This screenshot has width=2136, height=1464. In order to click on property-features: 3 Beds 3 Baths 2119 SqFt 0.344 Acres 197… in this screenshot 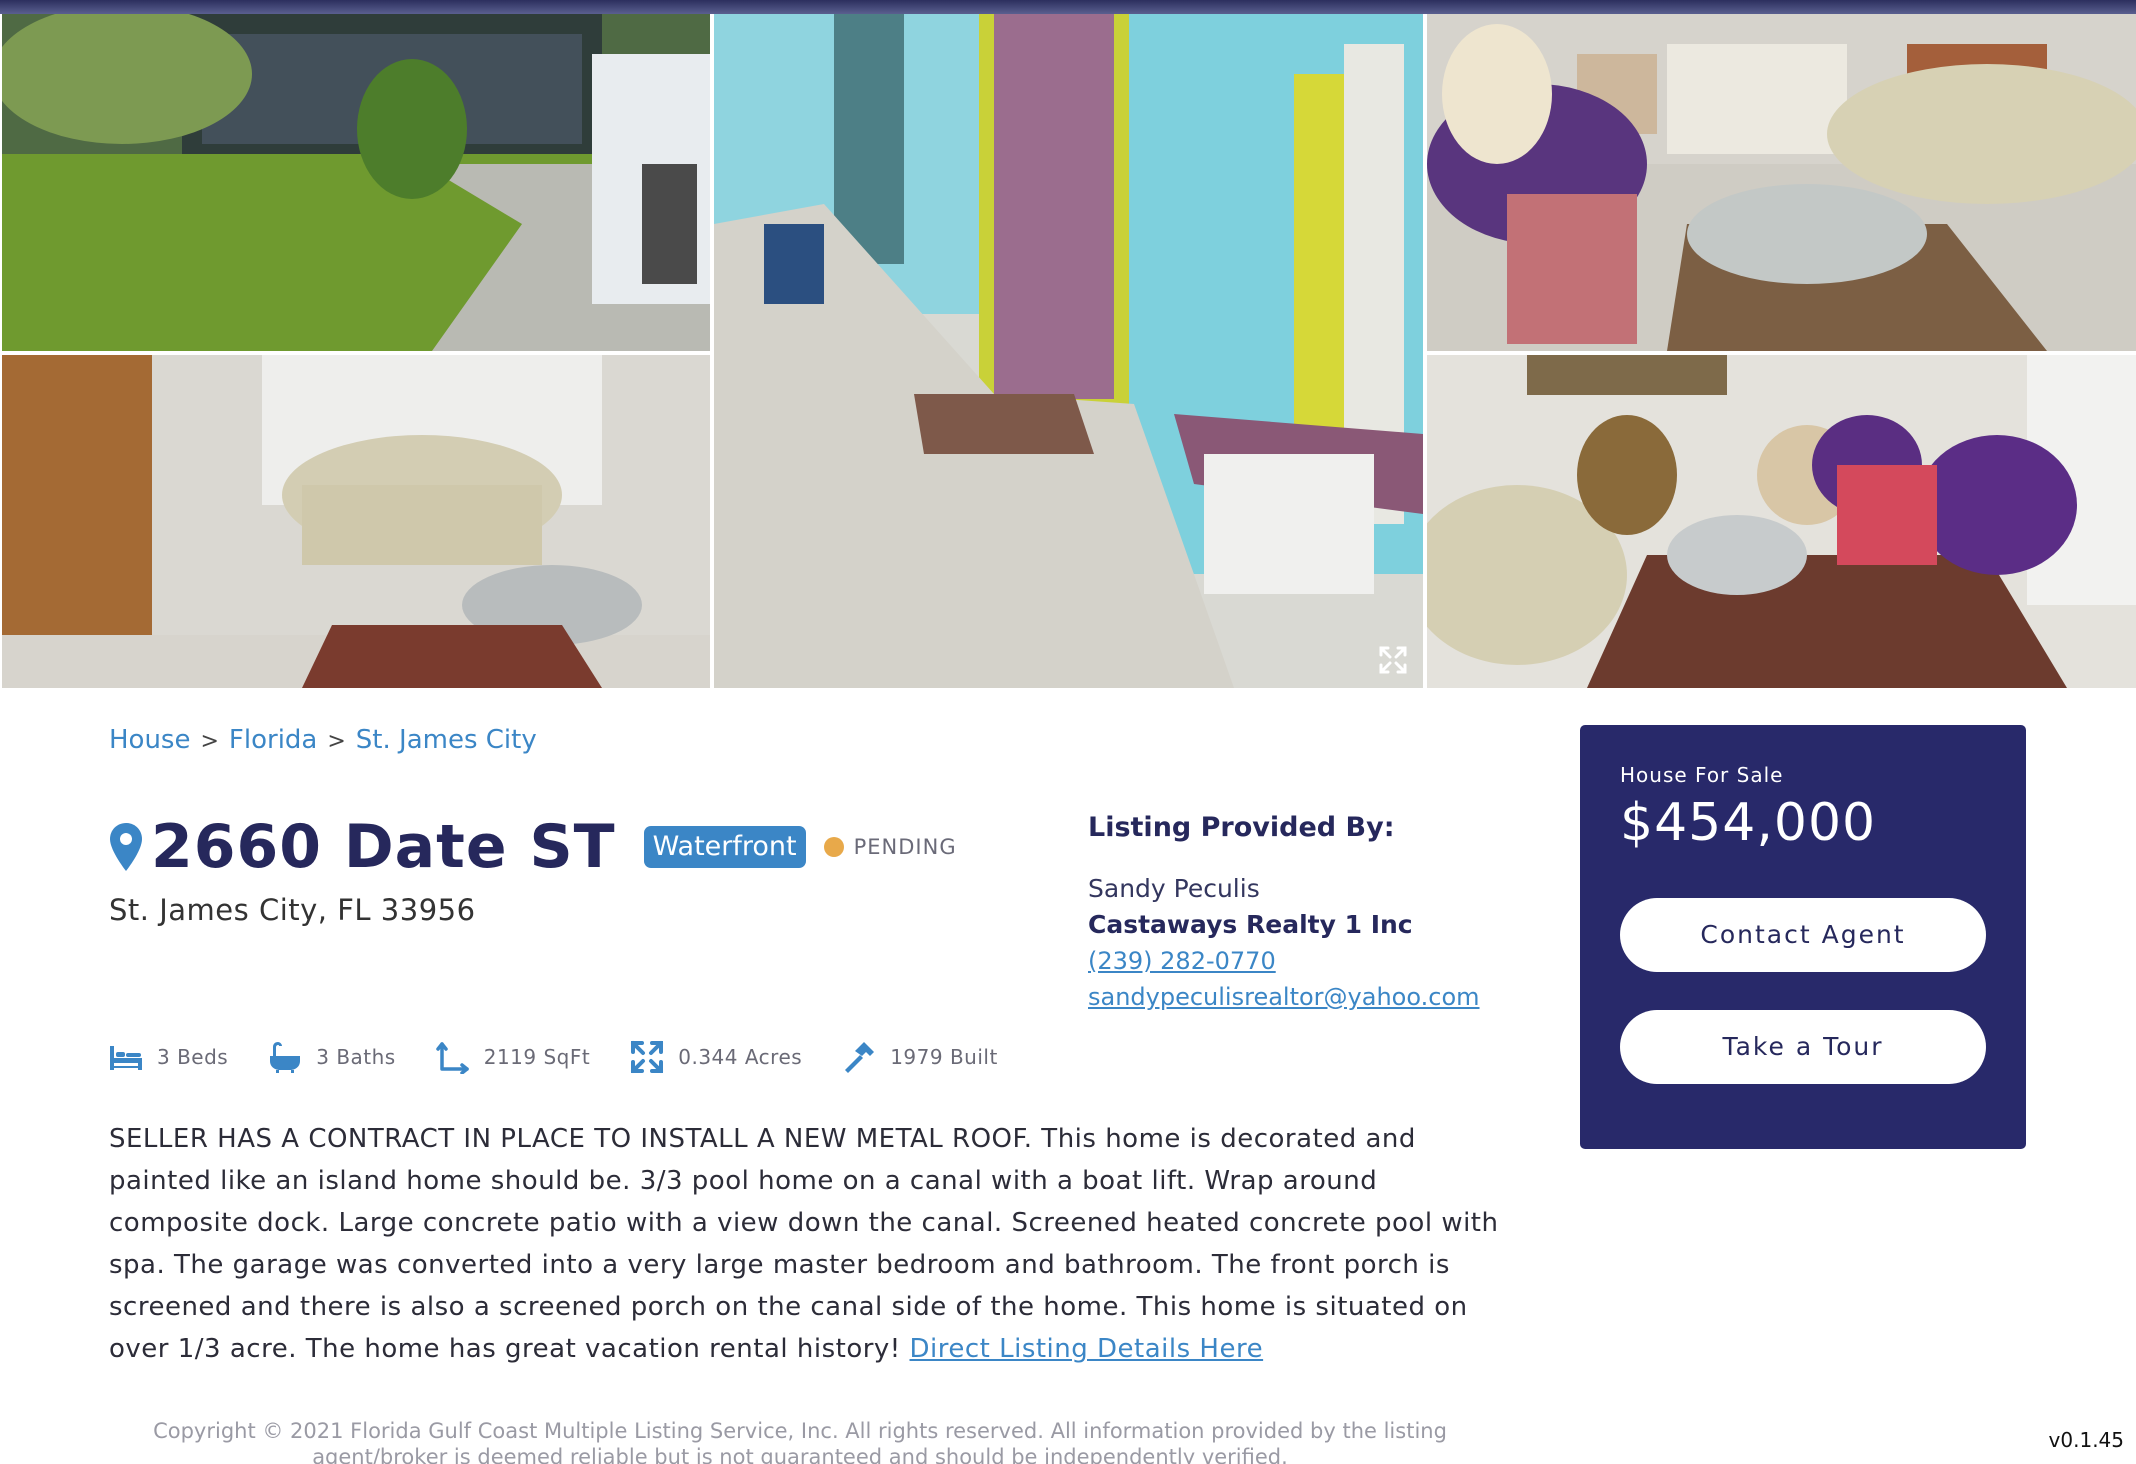, I will do `click(573, 1057)`.